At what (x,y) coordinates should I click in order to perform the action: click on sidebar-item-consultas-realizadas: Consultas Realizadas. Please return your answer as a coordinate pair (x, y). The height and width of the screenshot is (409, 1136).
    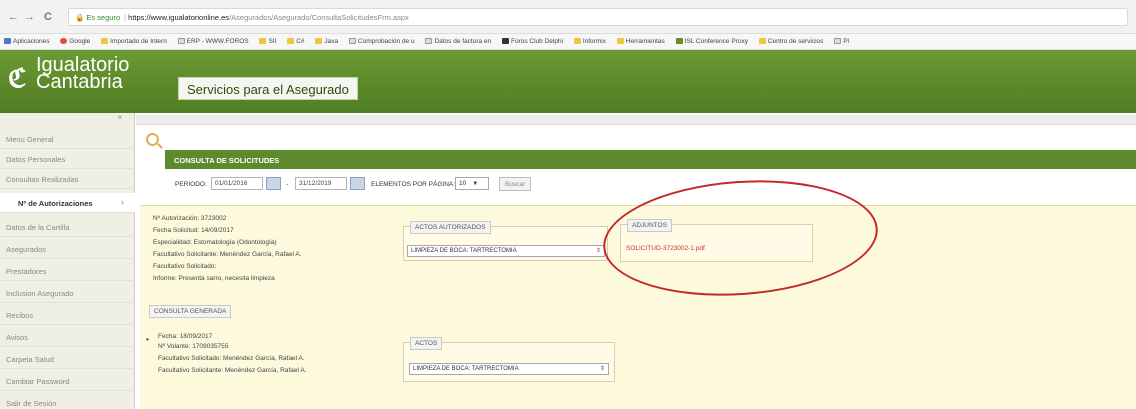
    Looking at the image, I should click on (67, 179).